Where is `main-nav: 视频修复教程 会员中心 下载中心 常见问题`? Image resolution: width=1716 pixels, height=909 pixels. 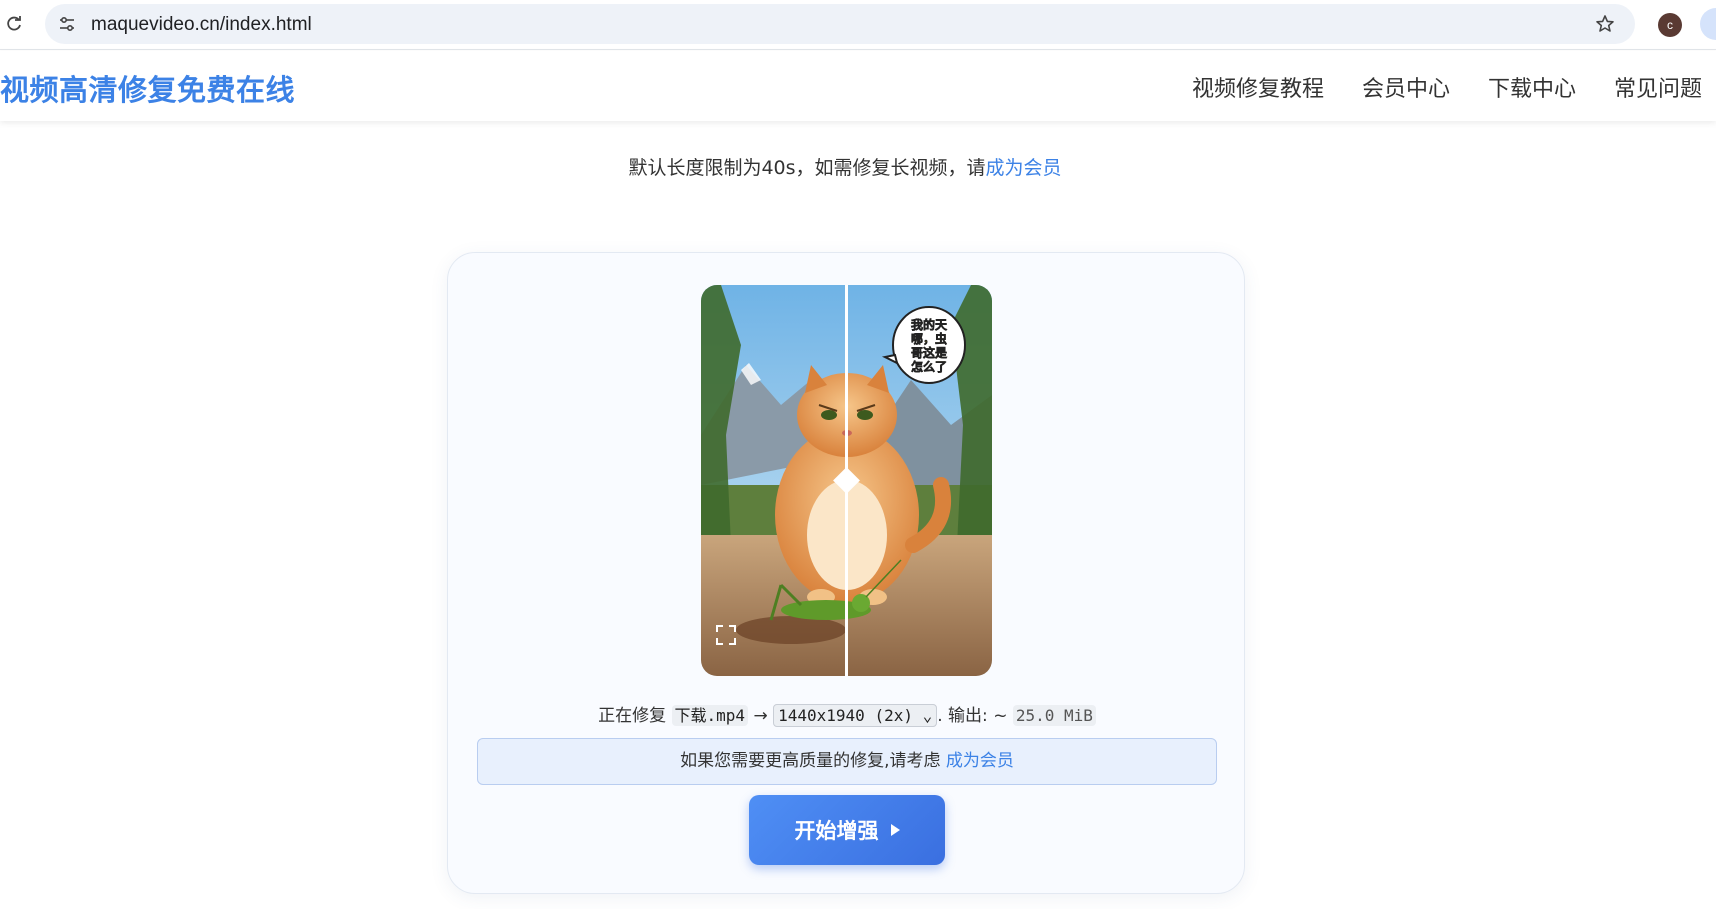 main-nav: 视频修复教程 会员中心 下载中心 常见问题 is located at coordinates (1447, 87).